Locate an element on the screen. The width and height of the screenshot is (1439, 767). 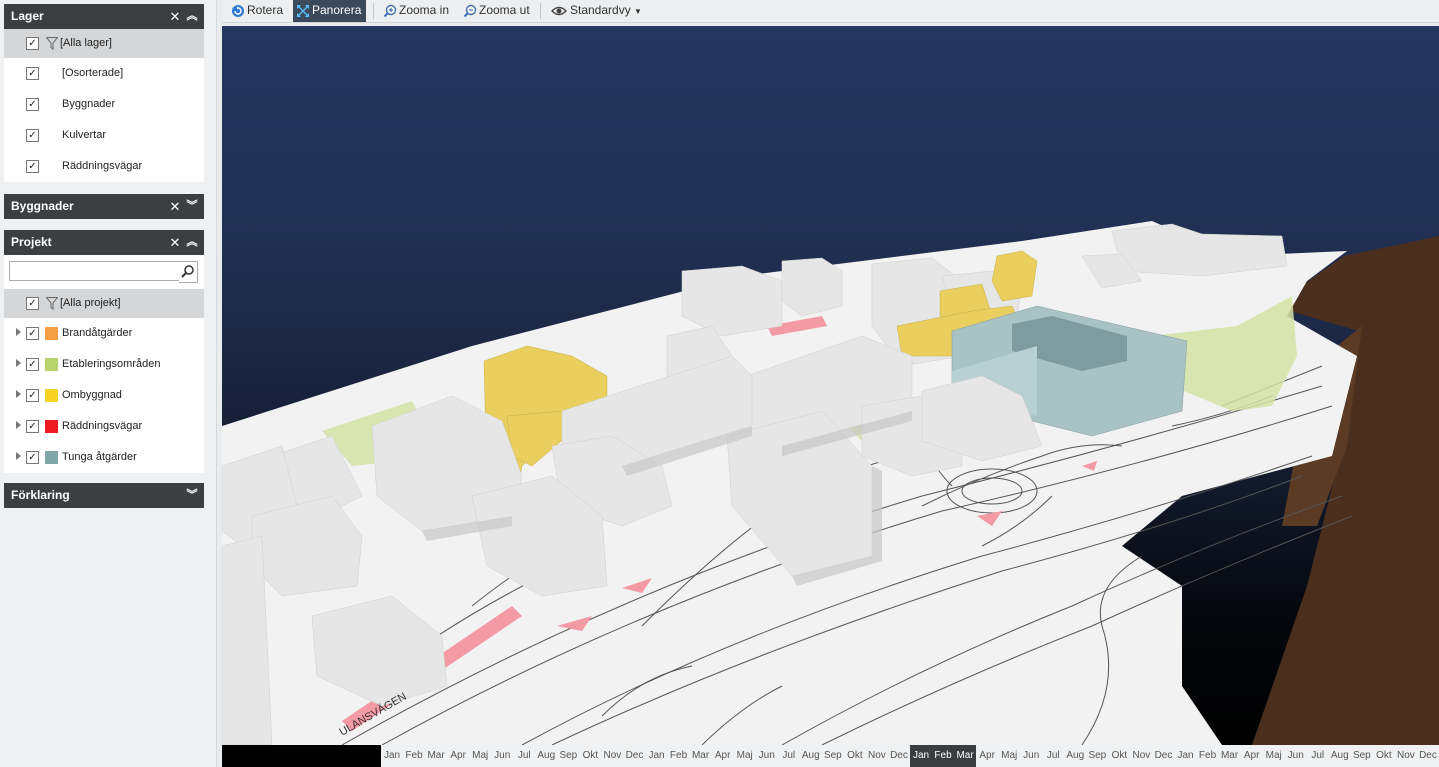
lager-item: ✓ Byggnader is located at coordinates (104, 104).